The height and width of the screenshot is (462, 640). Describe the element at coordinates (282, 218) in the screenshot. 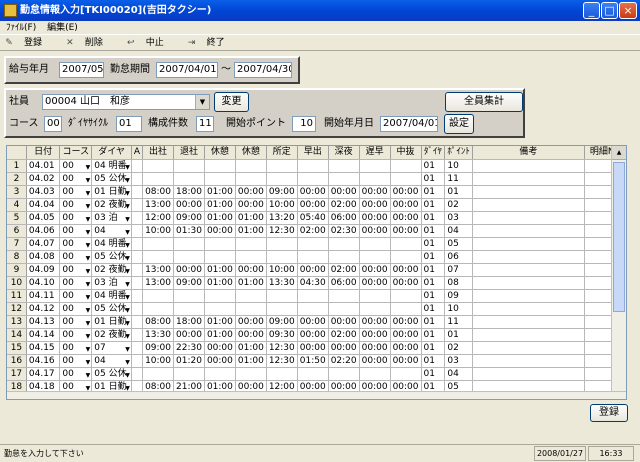

I see `cell-sch: 13:20` at that location.